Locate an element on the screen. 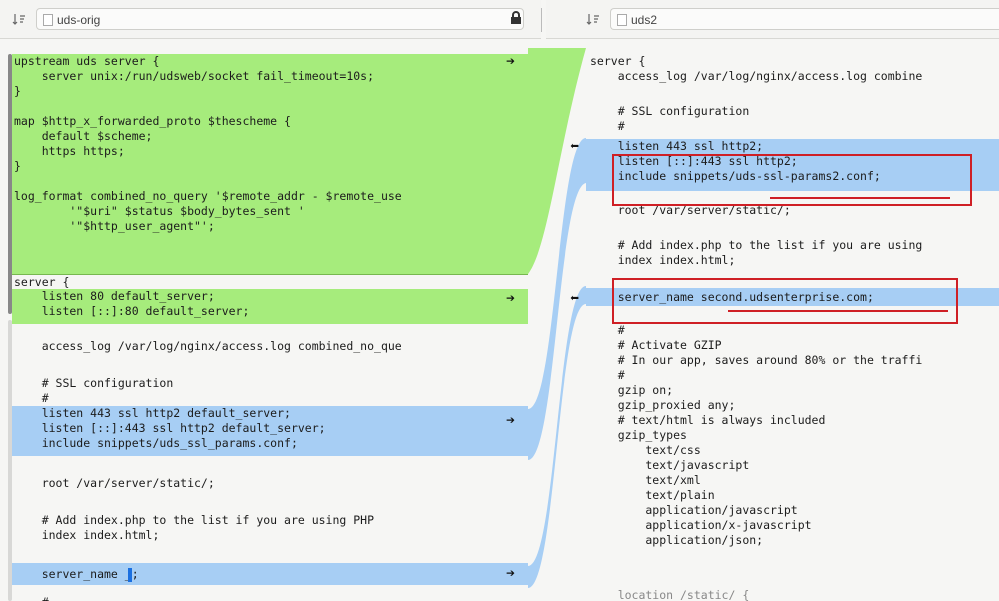  code-line: server_name _; is located at coordinates (270, 574).